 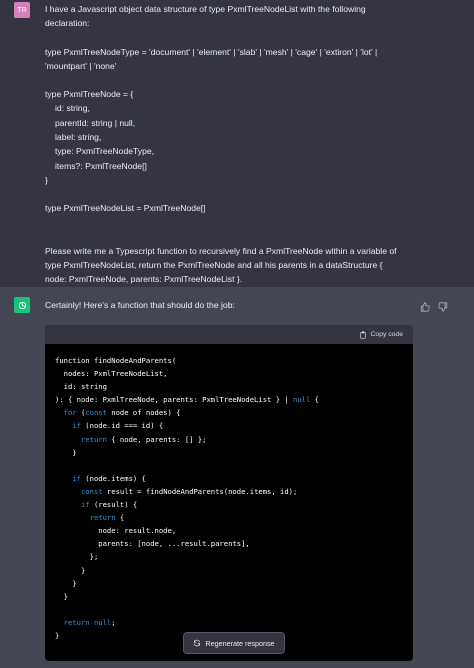 What do you see at coordinates (109, 505) in the screenshot?
I see `code-line: if (result) {` at bounding box center [109, 505].